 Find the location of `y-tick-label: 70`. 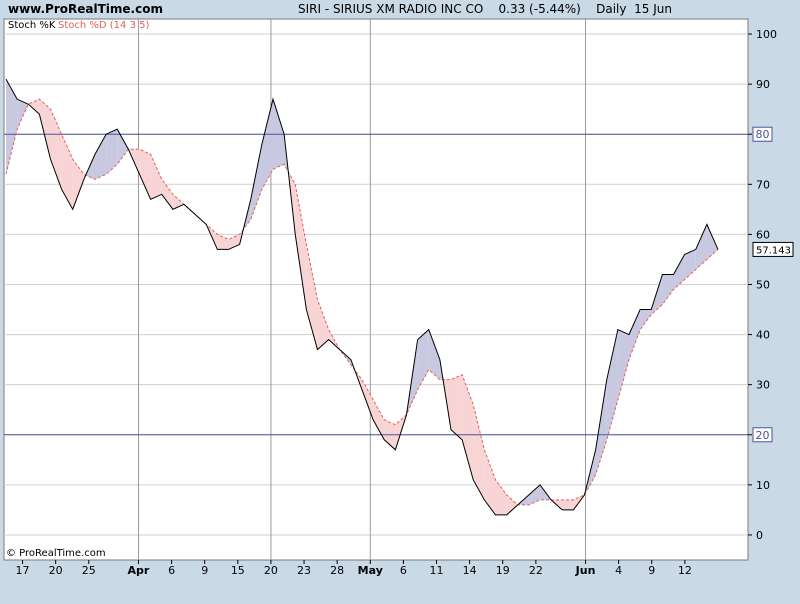

y-tick-label: 70 is located at coordinates (763, 184).